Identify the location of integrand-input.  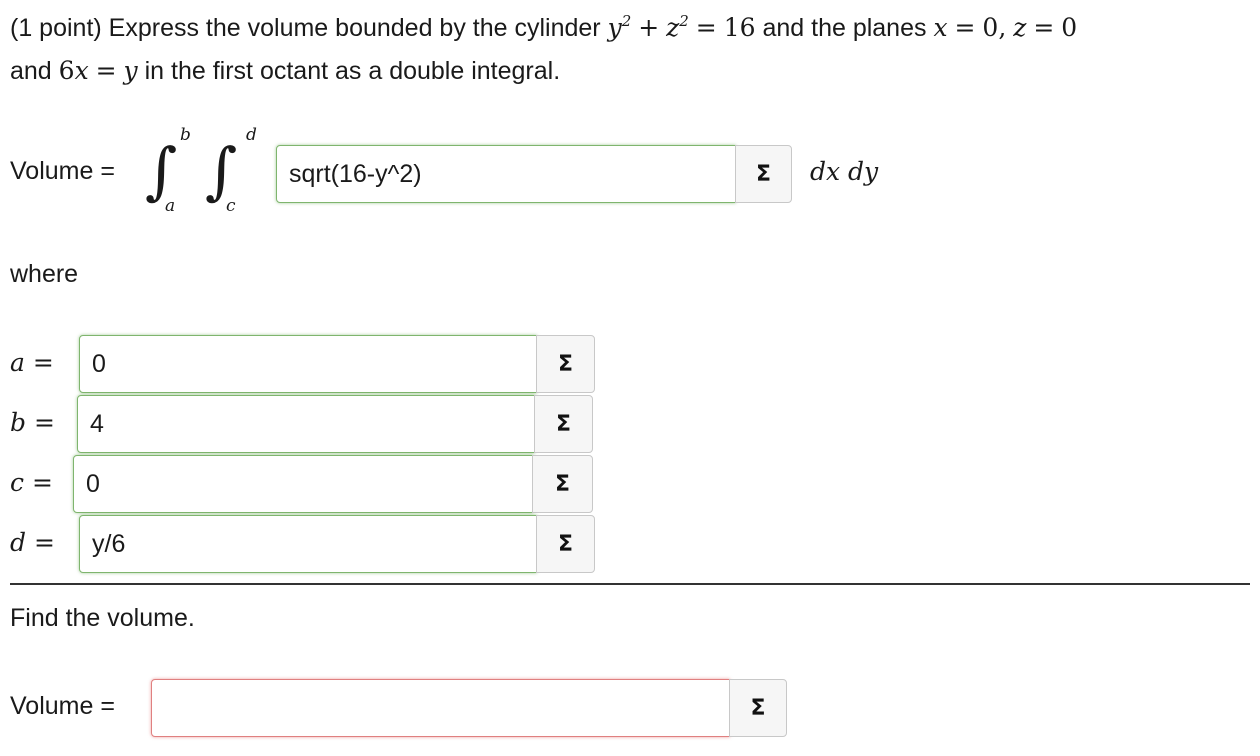
(506, 174).